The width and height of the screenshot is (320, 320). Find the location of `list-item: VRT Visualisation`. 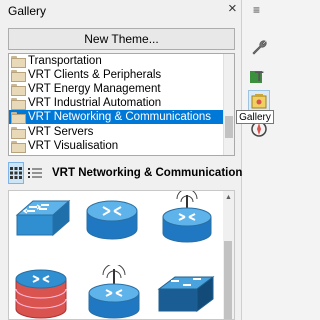

list-item: VRT Visualisation is located at coordinates (116, 146).